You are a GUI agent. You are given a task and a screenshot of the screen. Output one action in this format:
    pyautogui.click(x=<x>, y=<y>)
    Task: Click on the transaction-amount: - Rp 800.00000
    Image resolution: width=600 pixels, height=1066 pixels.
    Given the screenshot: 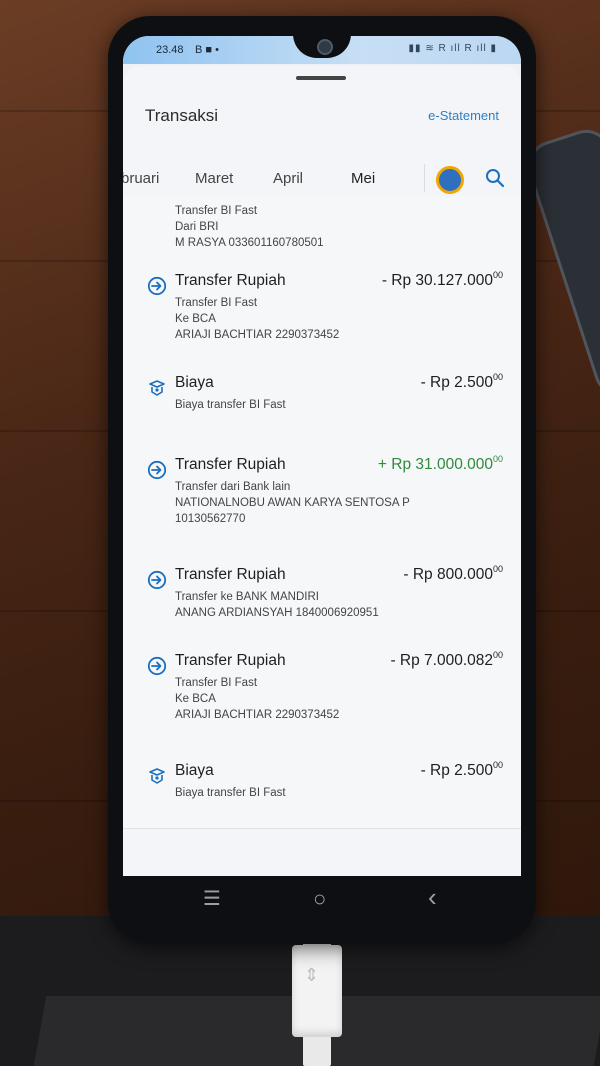 What is the action you would take?
    pyautogui.click(x=453, y=574)
    